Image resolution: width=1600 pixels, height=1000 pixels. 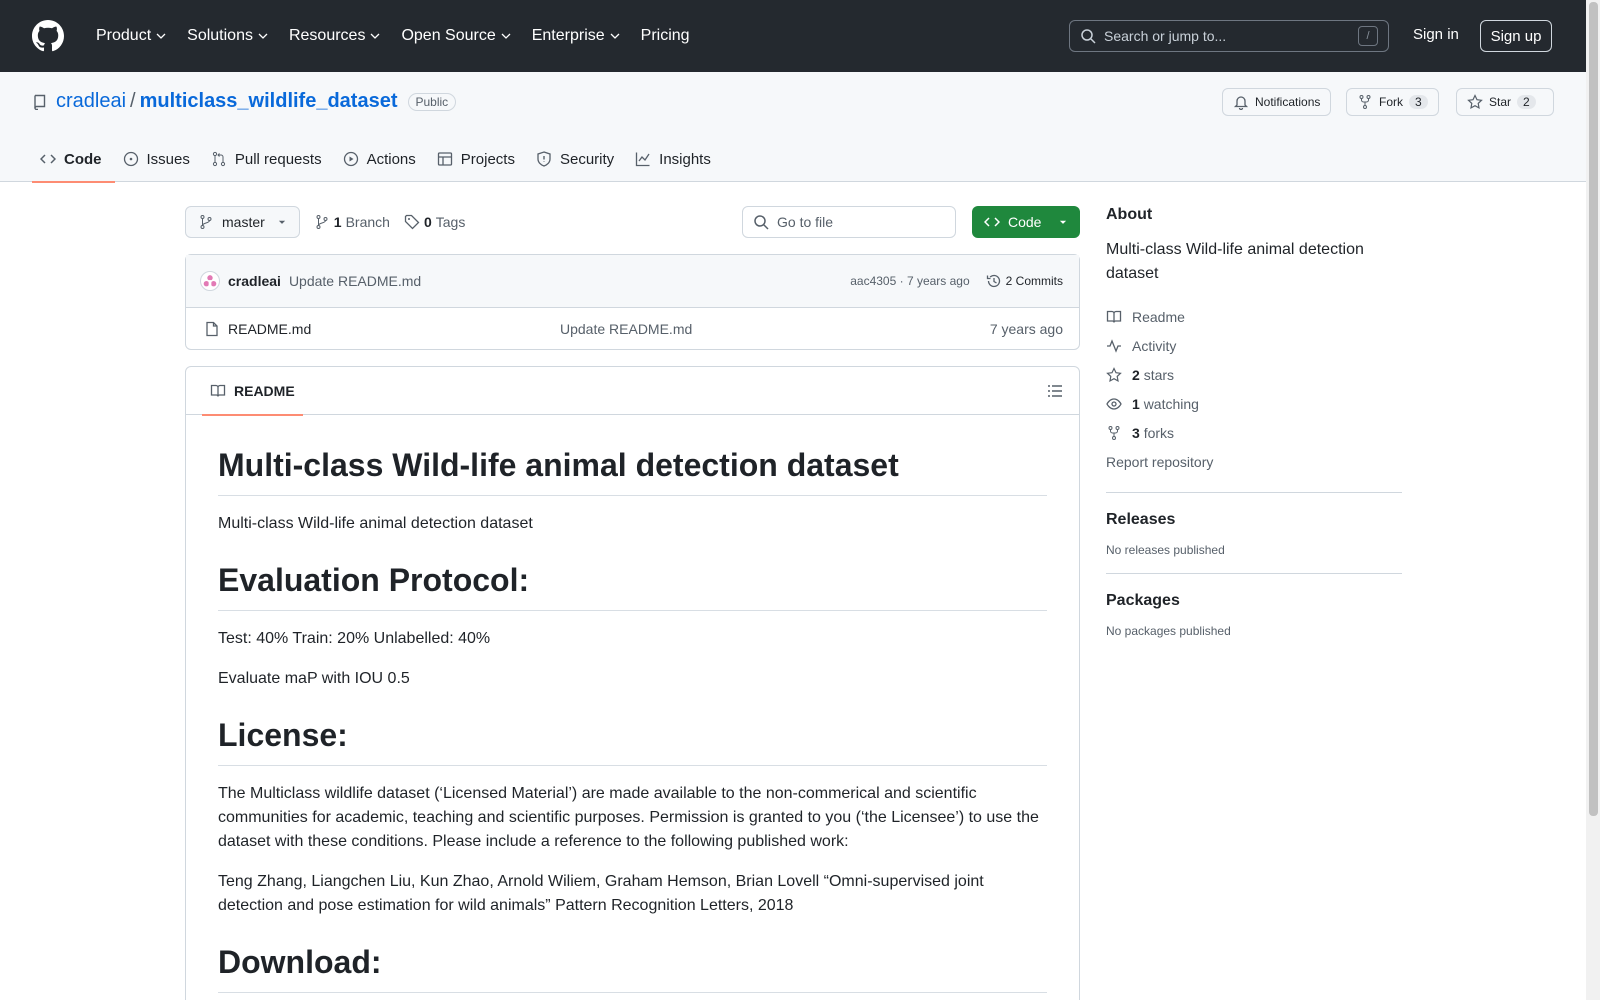 I want to click on tab-code: Code, so click(x=73, y=159).